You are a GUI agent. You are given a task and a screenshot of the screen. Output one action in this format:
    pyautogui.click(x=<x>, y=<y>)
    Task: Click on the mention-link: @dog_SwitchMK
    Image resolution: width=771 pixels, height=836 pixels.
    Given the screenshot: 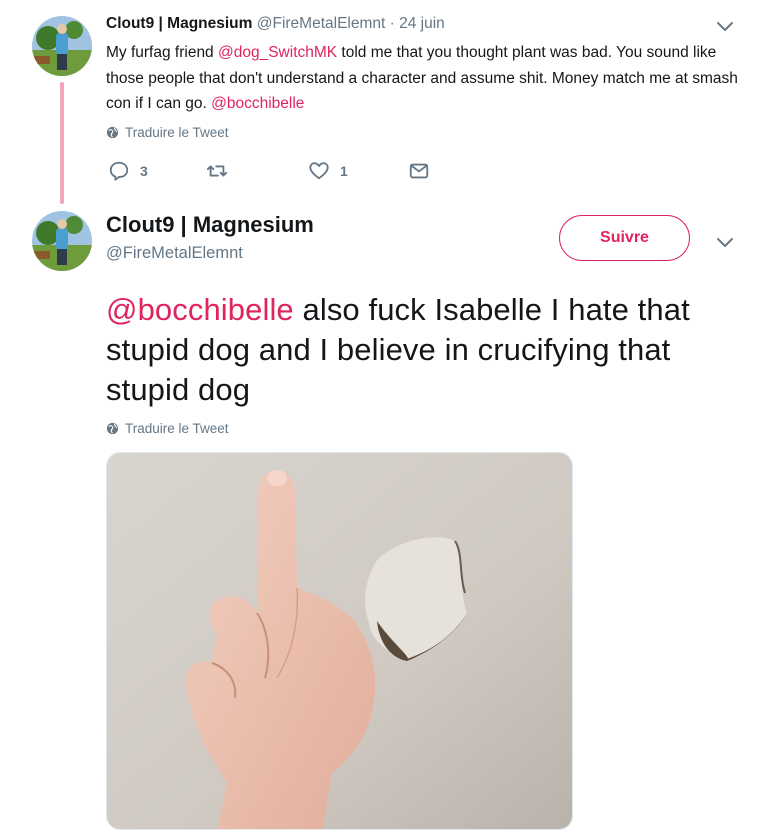 What is the action you would take?
    pyautogui.click(x=277, y=52)
    